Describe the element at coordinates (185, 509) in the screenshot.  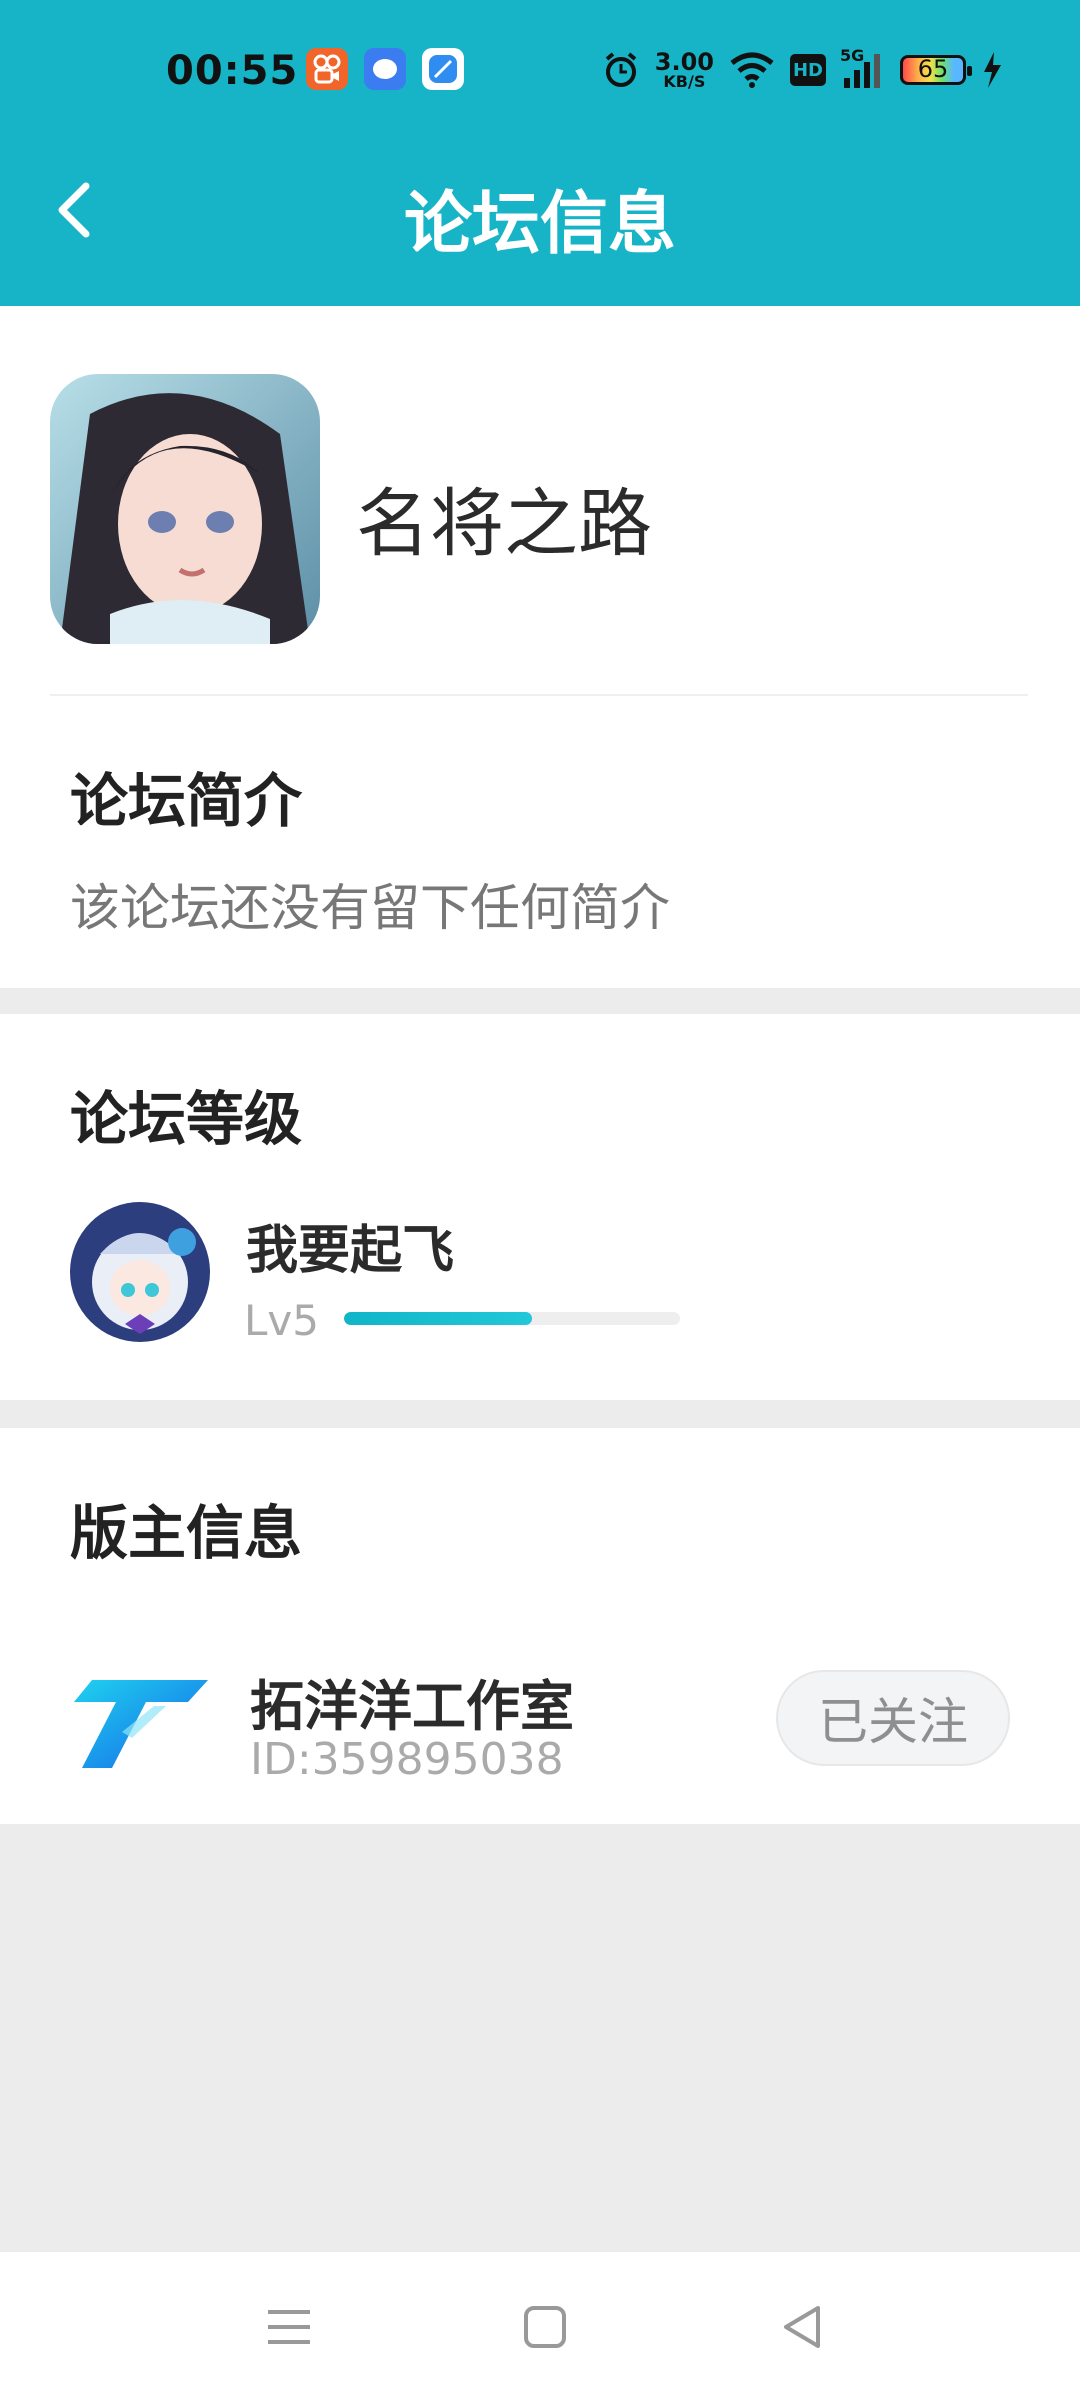
I see `forum-game-icon` at that location.